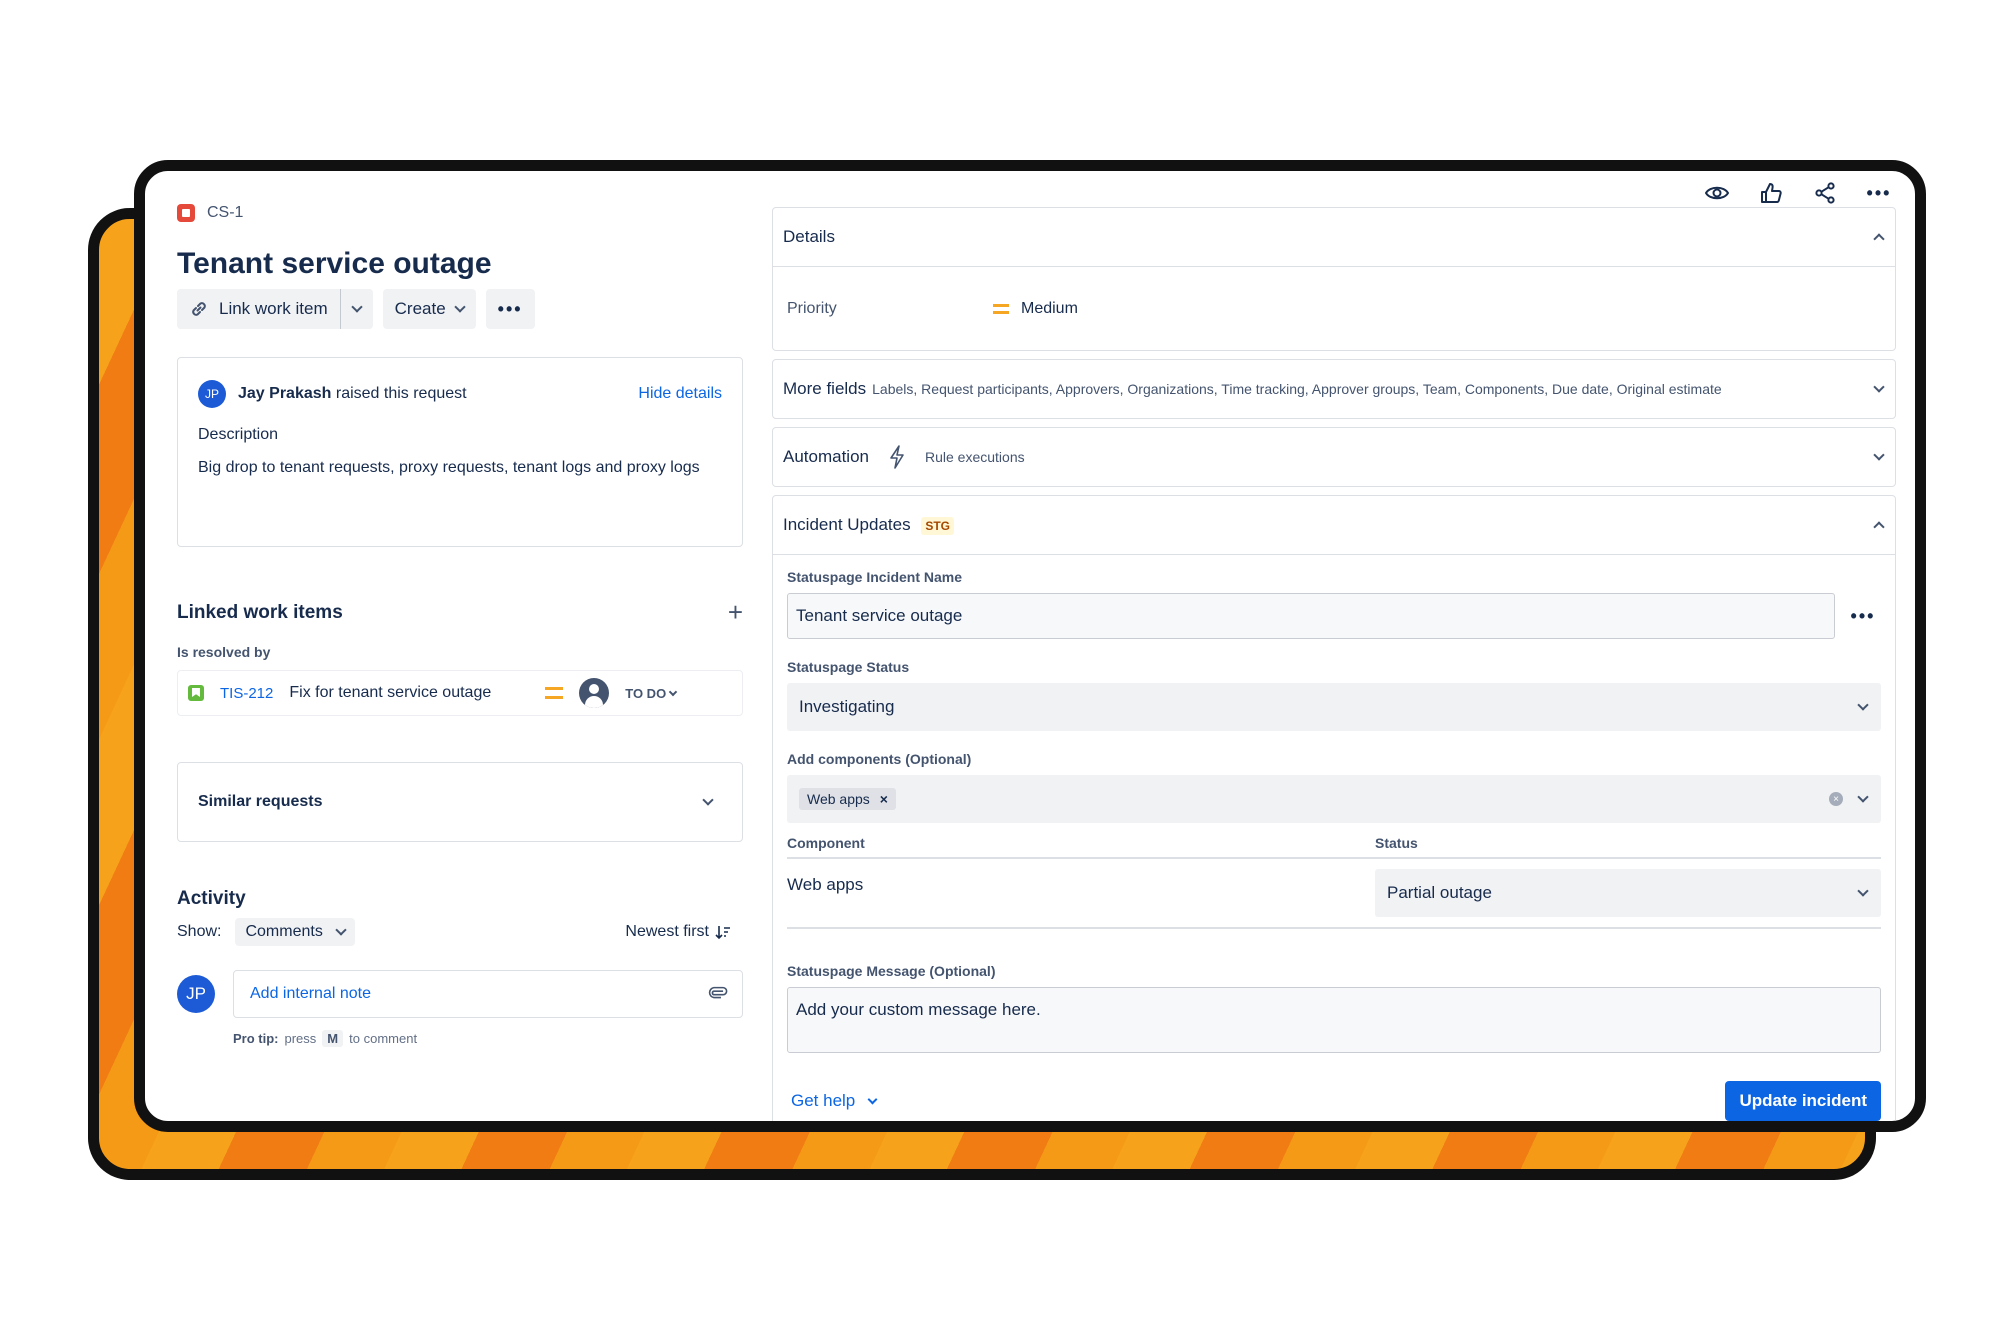  Describe the element at coordinates (225, 213) in the screenshot. I see `issue-key: CS-1` at that location.